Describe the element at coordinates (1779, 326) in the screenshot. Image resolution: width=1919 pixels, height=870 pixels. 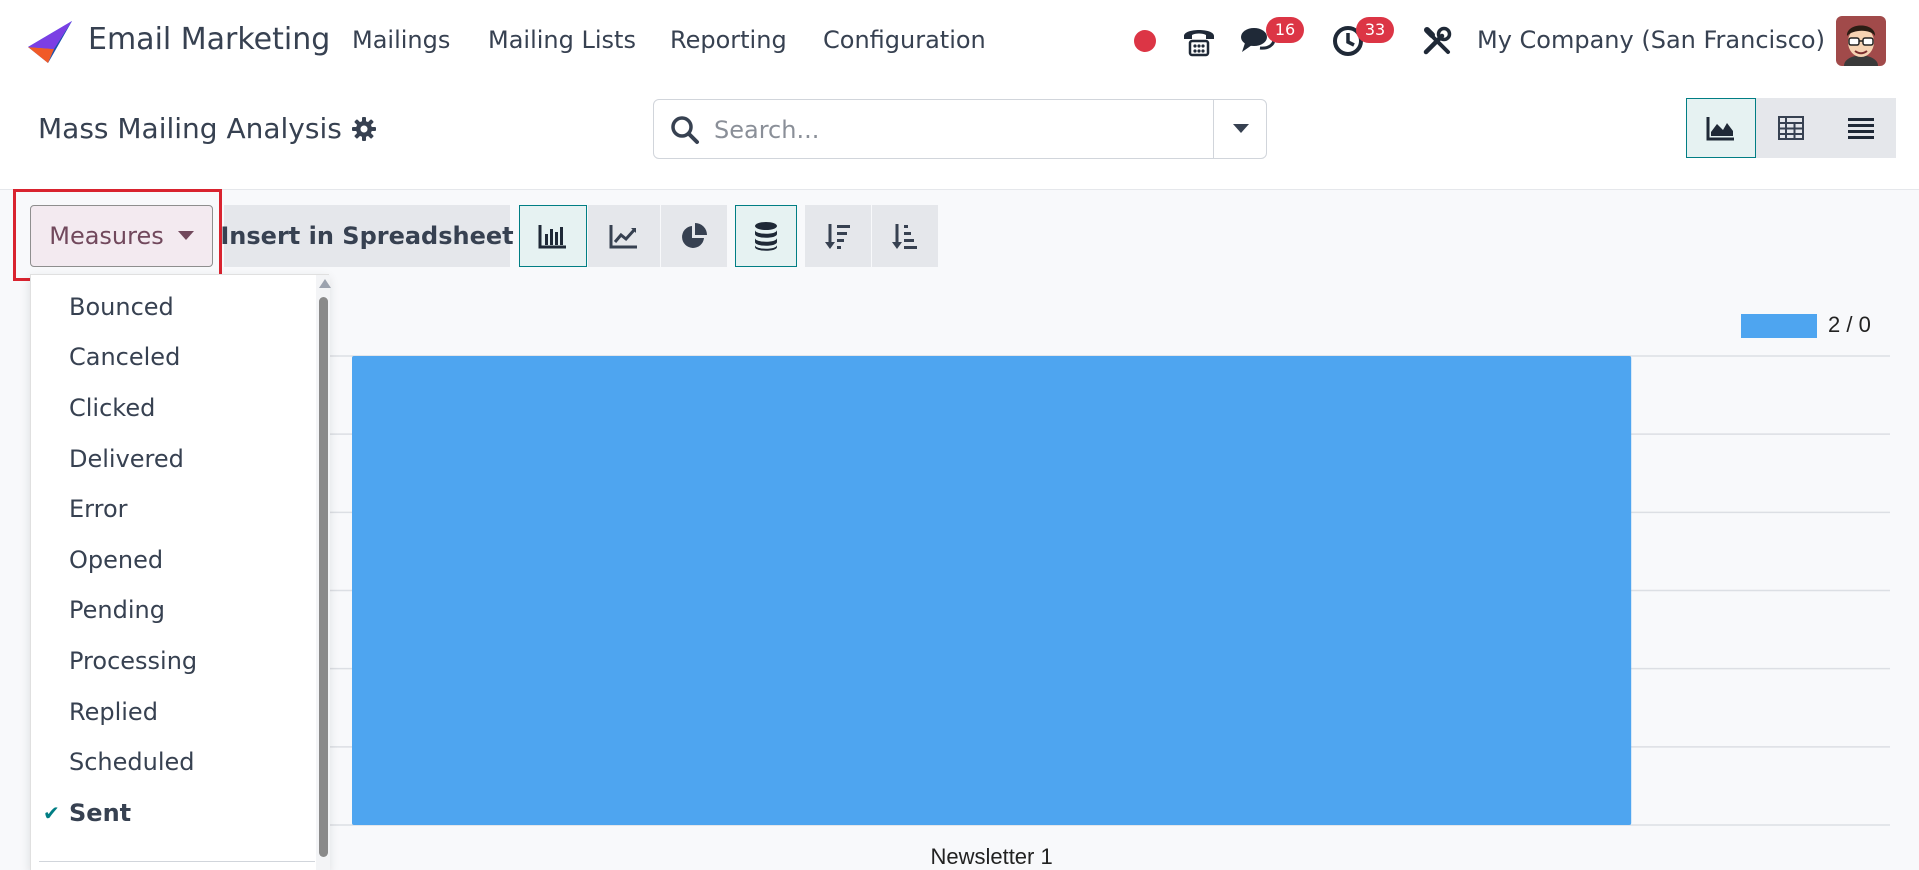
I see `legend-swatch` at that location.